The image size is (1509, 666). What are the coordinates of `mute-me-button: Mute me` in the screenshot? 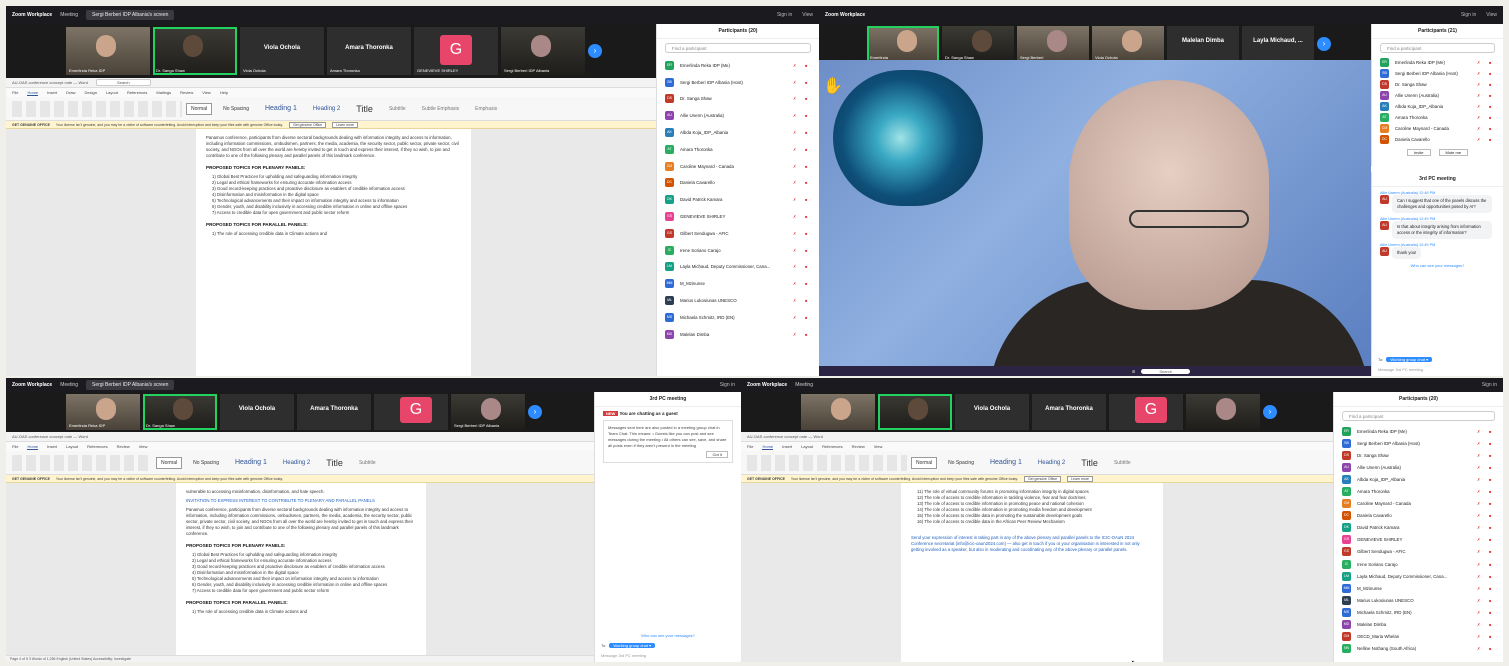 It's located at (1453, 152).